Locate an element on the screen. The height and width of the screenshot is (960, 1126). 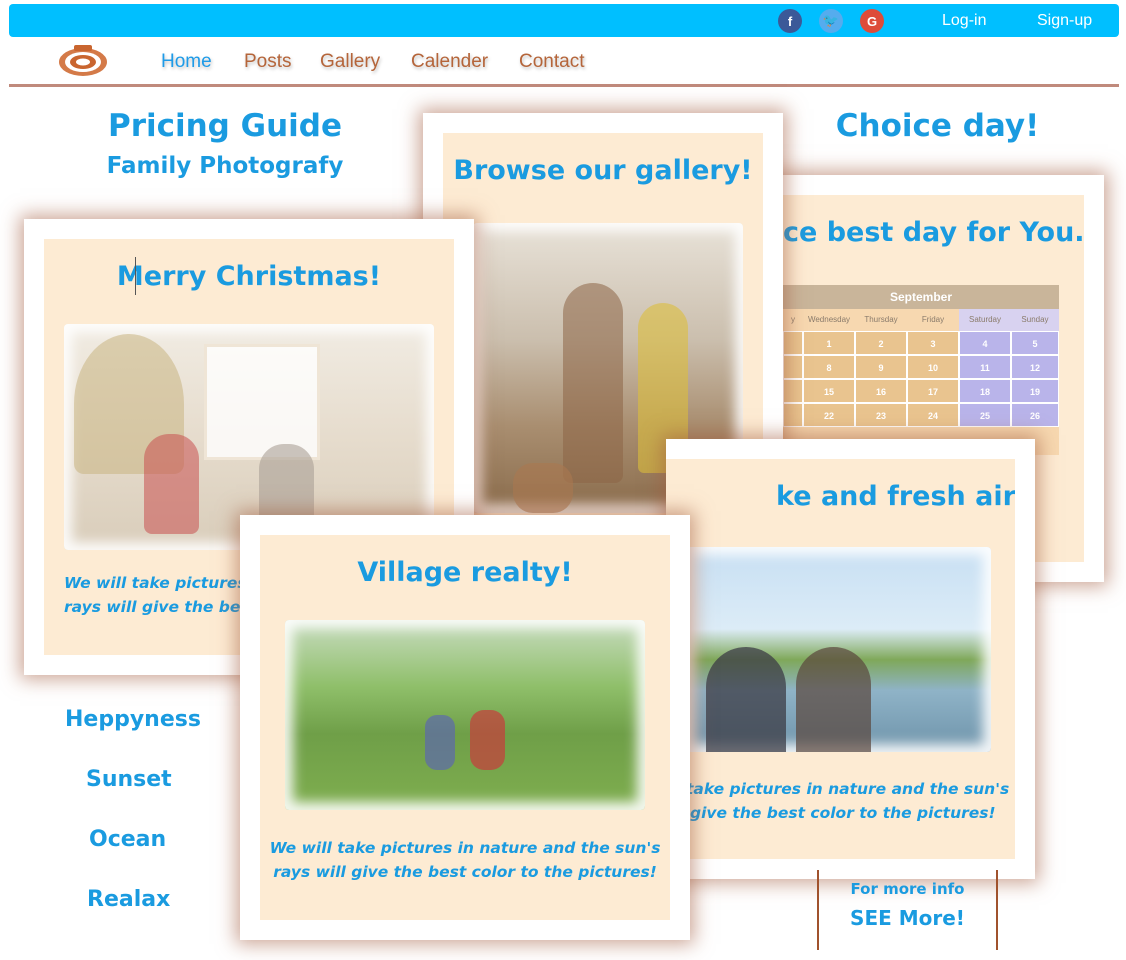
calendar-row: 15 16 17 18 19 is located at coordinates (921, 391).